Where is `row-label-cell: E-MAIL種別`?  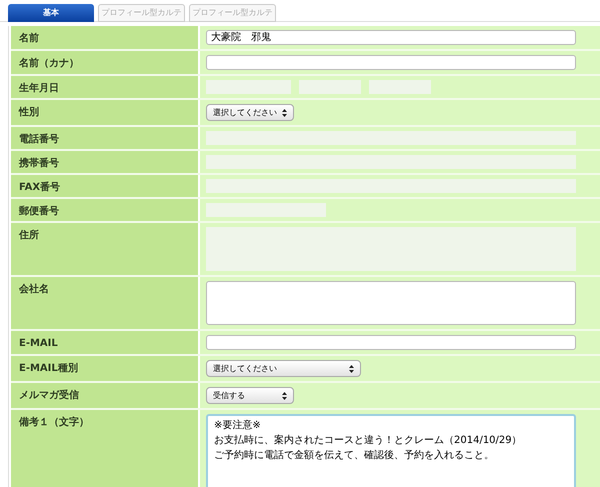
row-label-cell: E-MAIL種別 is located at coordinates (104, 368).